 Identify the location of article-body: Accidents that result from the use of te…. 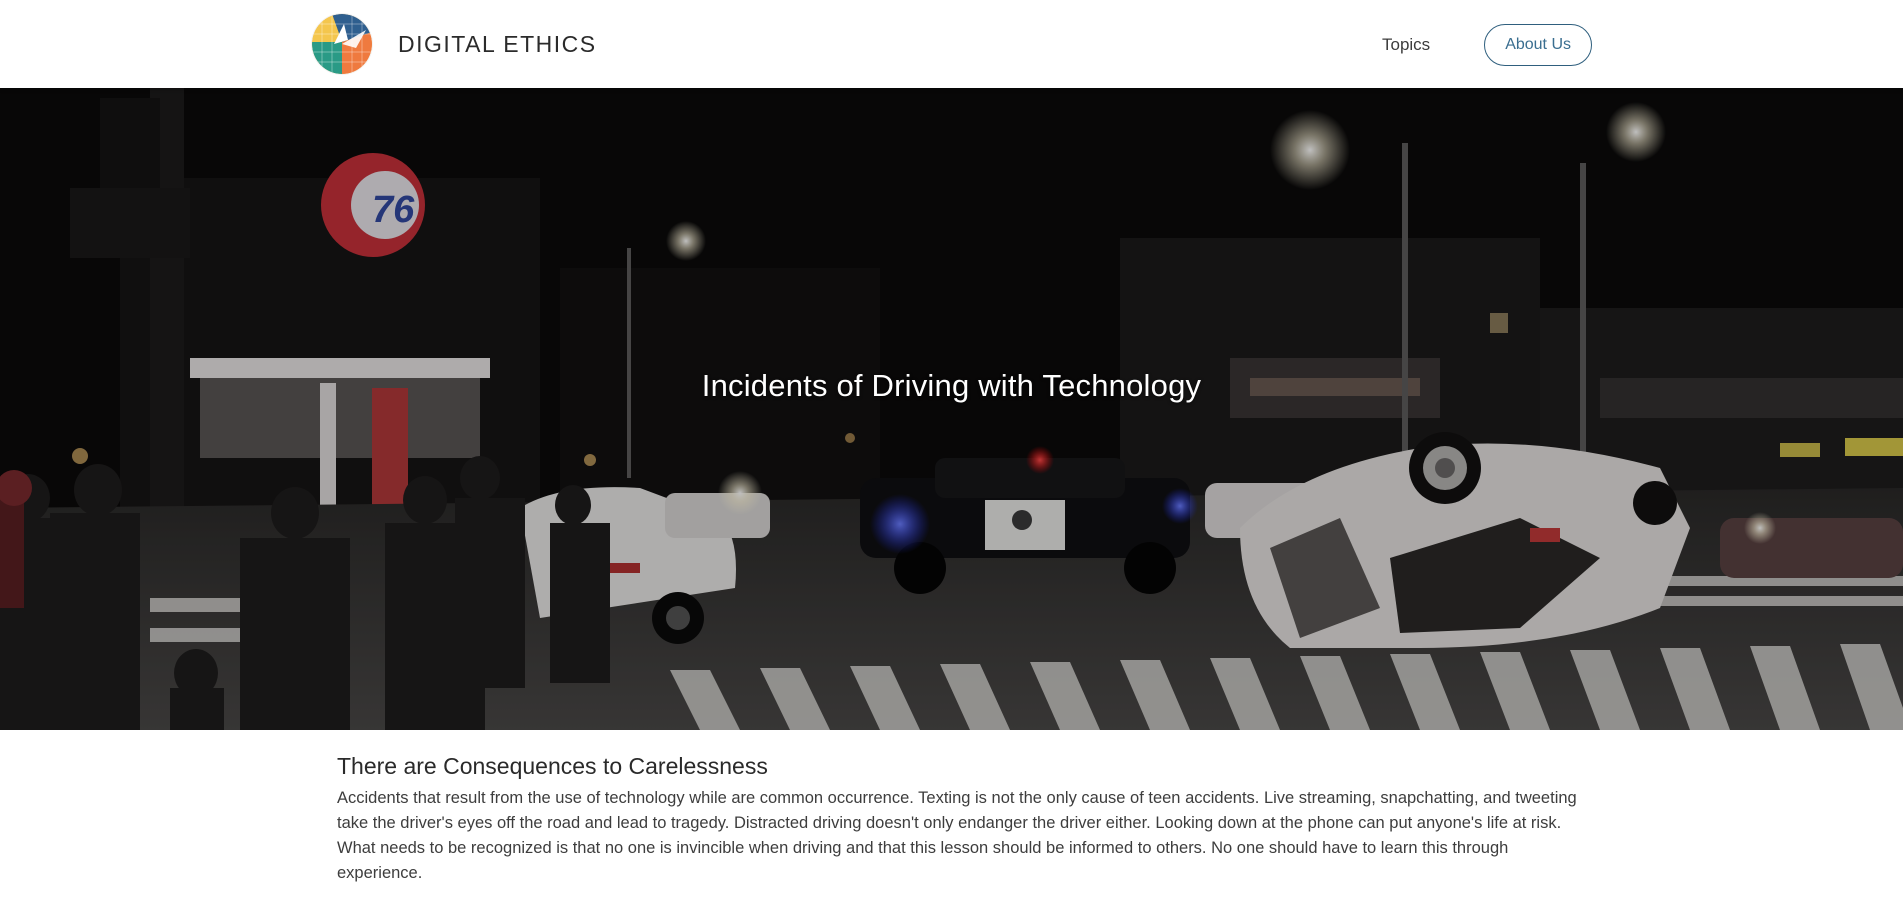
(957, 835).